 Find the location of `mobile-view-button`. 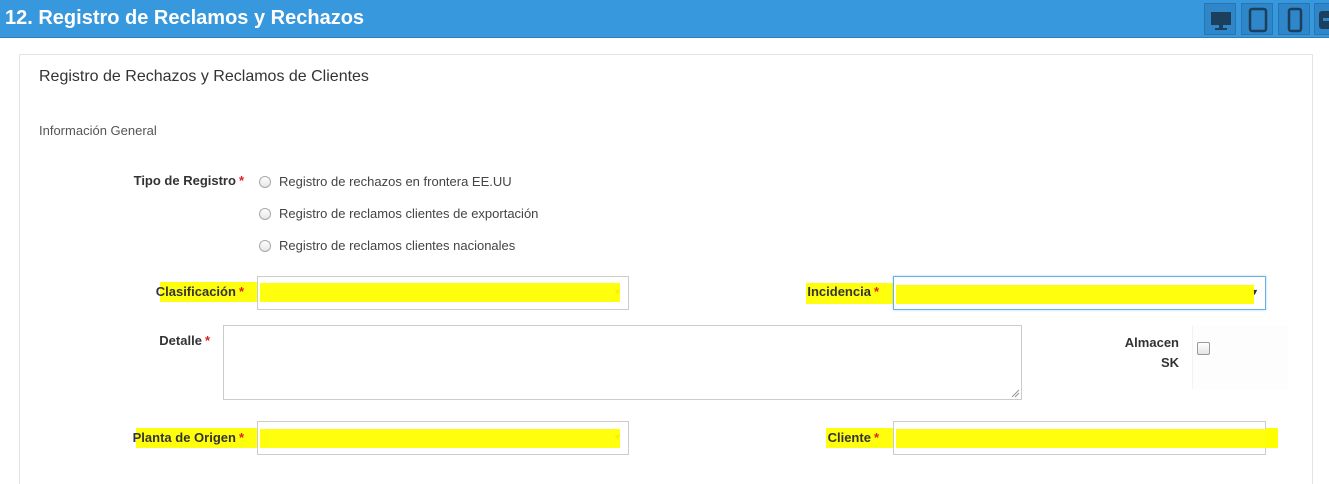

mobile-view-button is located at coordinates (1294, 19).